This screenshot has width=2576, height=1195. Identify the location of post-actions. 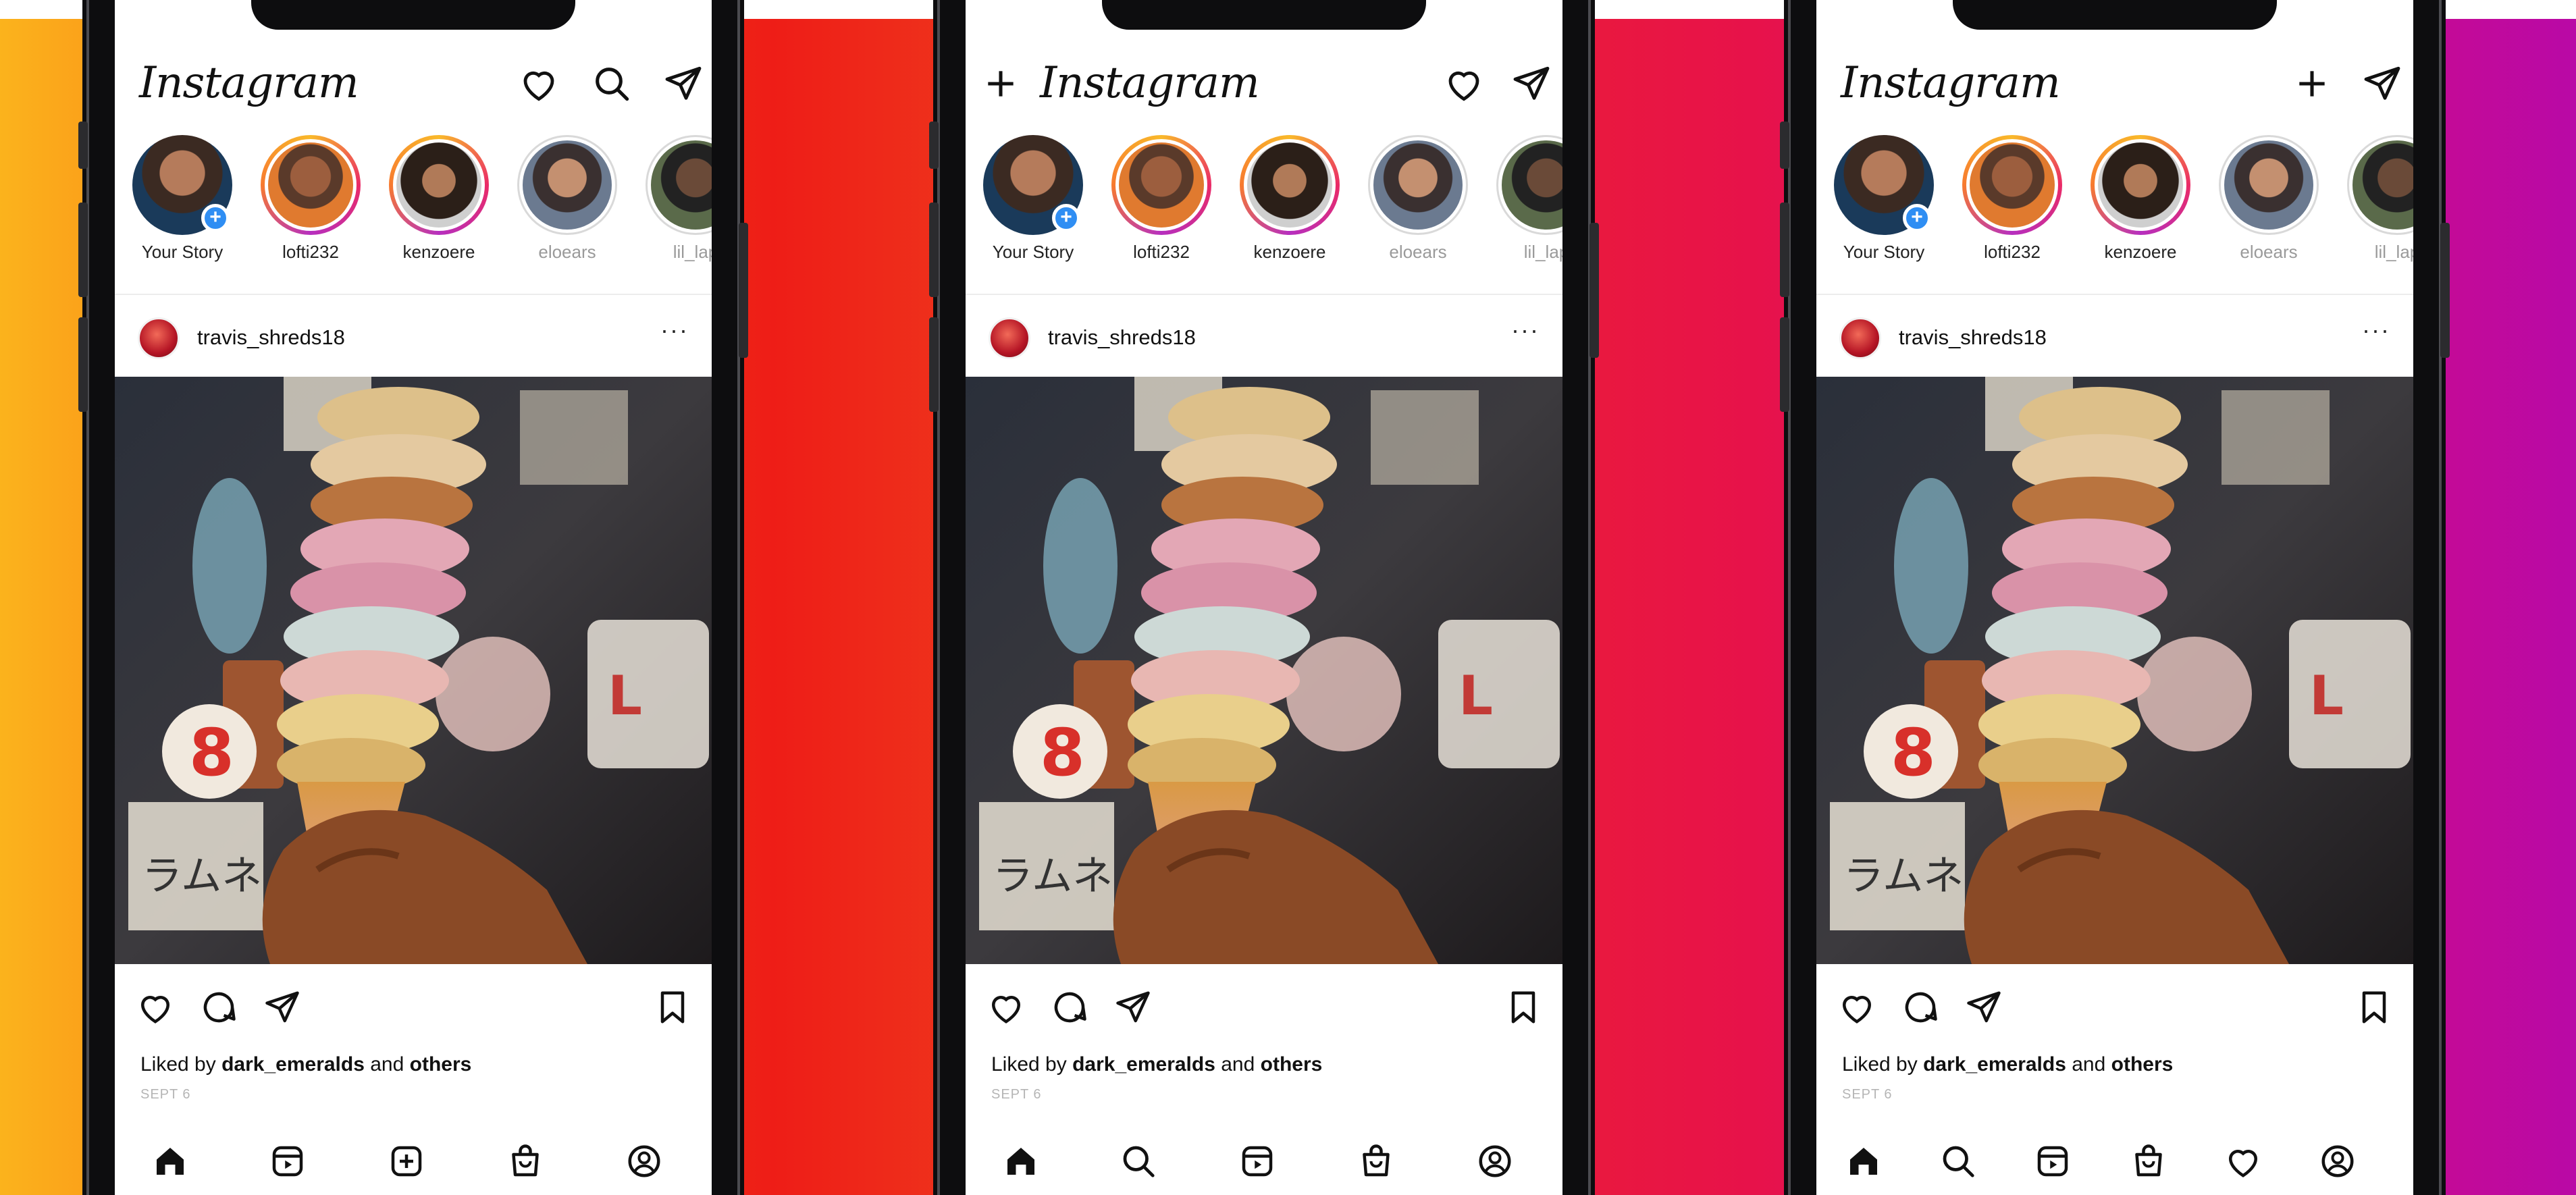
(1264, 1006).